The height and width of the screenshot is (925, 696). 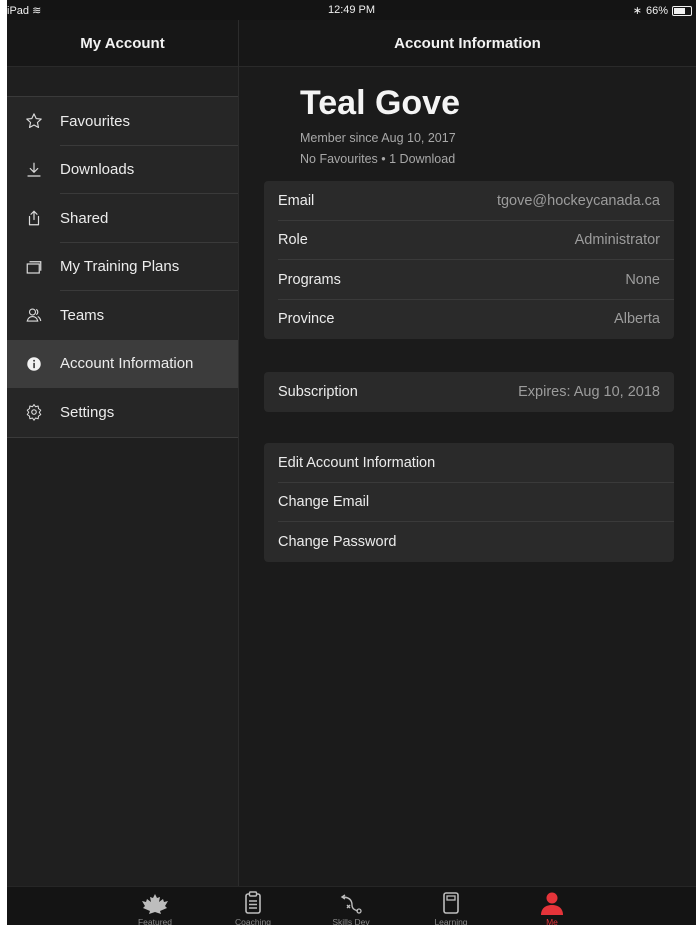 I want to click on action-label: Change Email, so click(x=324, y=502).